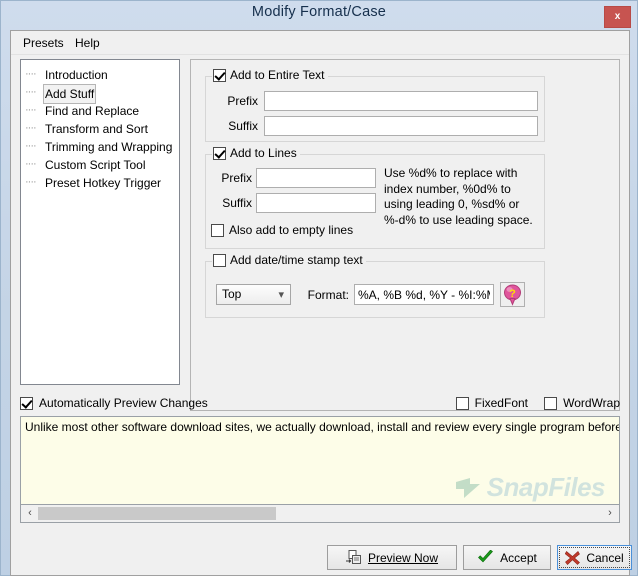 The image size is (638, 576). I want to click on menu-item-help: Help, so click(87, 43).